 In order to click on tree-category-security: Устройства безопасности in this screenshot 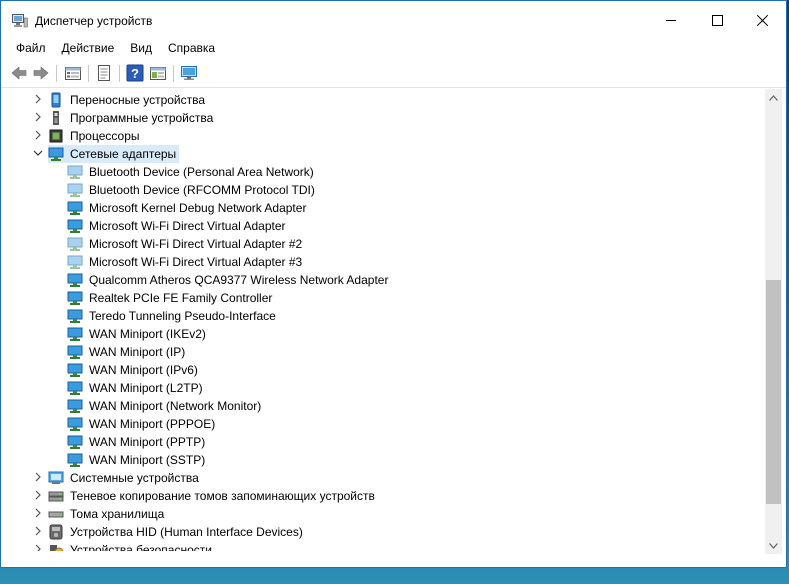, I will do `click(378, 546)`.